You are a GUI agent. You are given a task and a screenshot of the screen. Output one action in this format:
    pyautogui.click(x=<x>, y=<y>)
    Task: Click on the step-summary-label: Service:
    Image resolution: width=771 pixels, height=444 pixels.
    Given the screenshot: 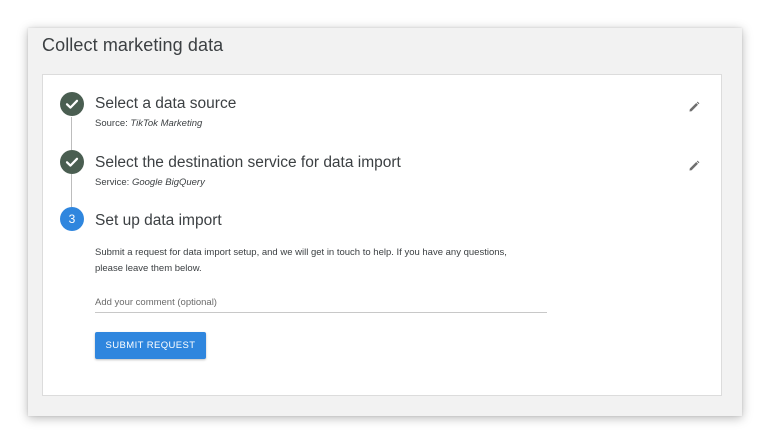 What is the action you would take?
    pyautogui.click(x=112, y=182)
    